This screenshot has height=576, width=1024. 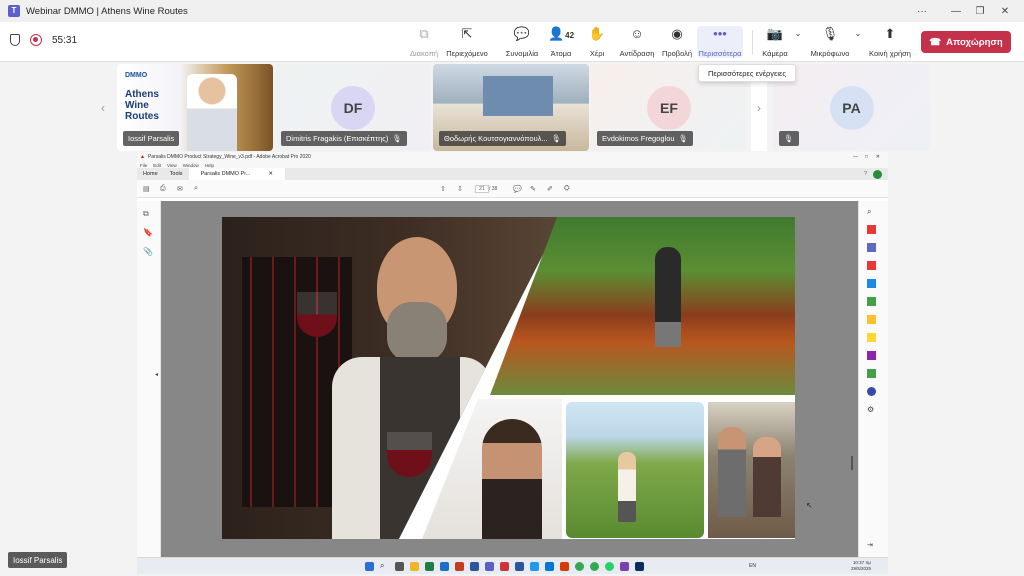 I want to click on mic-muted-icon: 🎙, so click(x=683, y=138).